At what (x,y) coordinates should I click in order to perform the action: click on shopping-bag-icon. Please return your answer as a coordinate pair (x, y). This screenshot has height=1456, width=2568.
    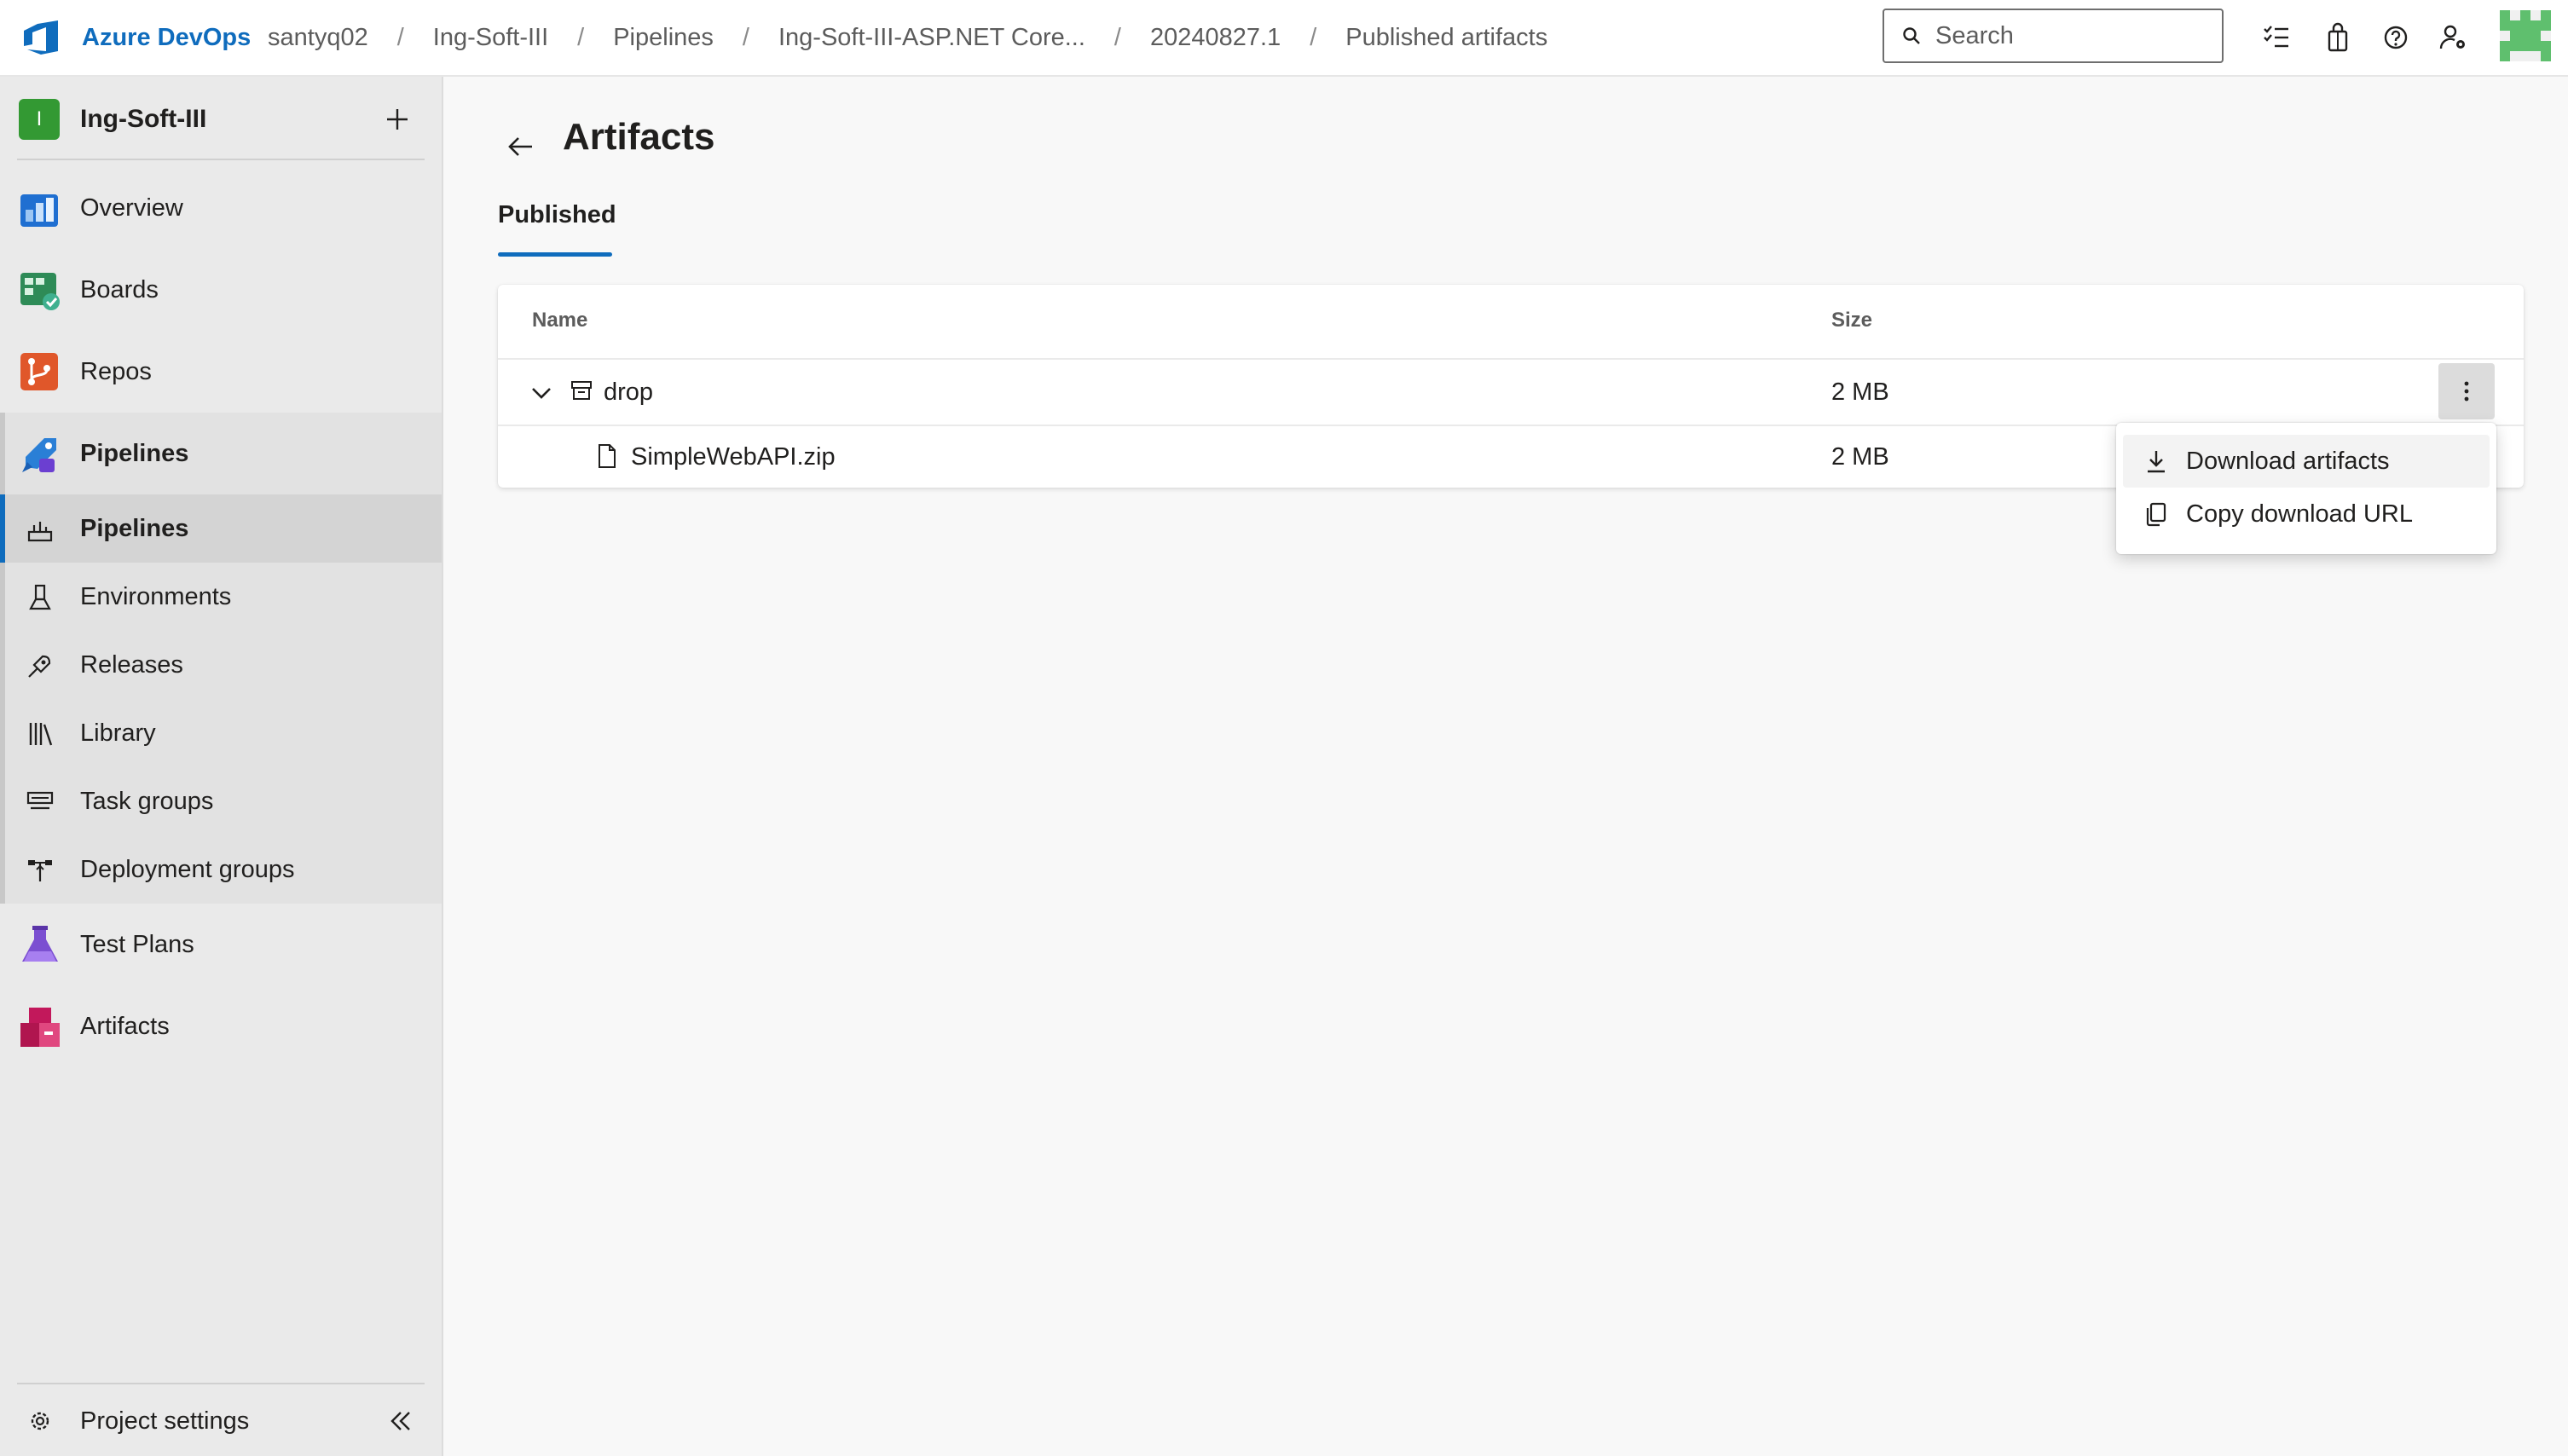
    Looking at the image, I should click on (2338, 37).